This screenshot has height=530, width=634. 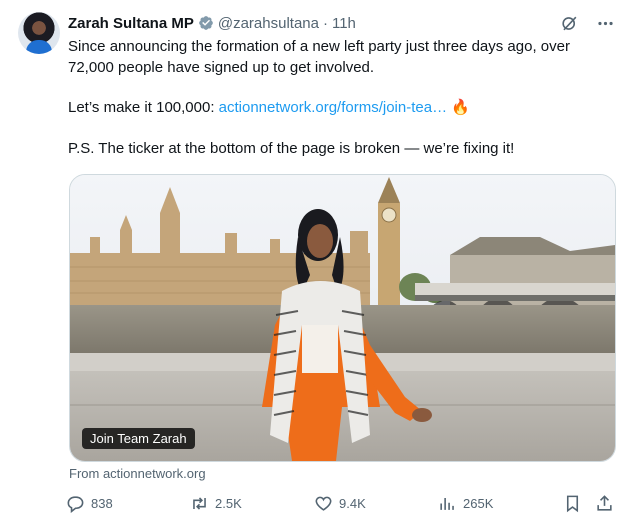 I want to click on reply-icon, so click(x=75, y=504).